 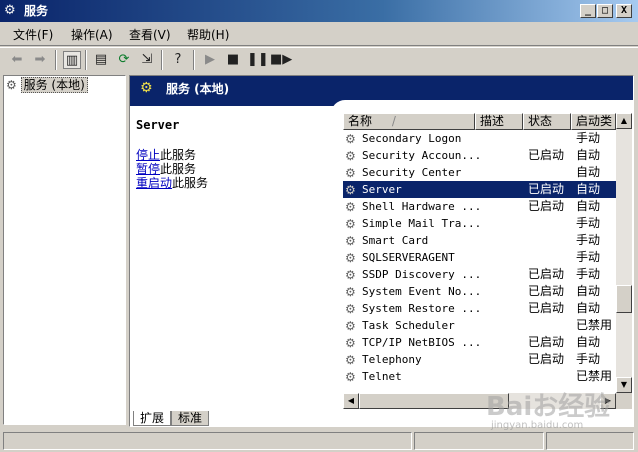 I want to click on service-name-cell: Task Scheduler, so click(x=408, y=325).